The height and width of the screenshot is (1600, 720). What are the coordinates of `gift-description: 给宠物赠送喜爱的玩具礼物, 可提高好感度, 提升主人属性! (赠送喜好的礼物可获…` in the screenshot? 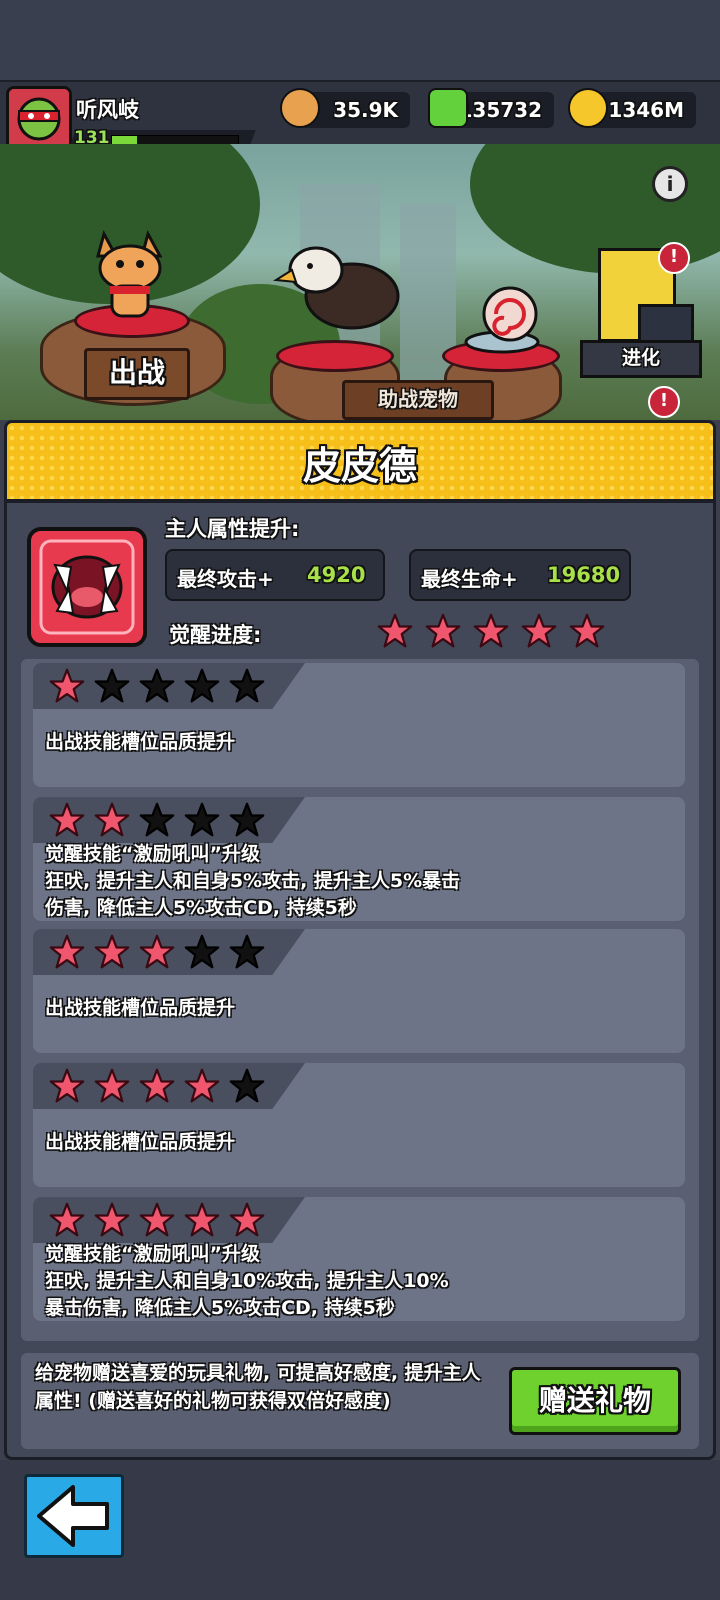 It's located at (258, 1387).